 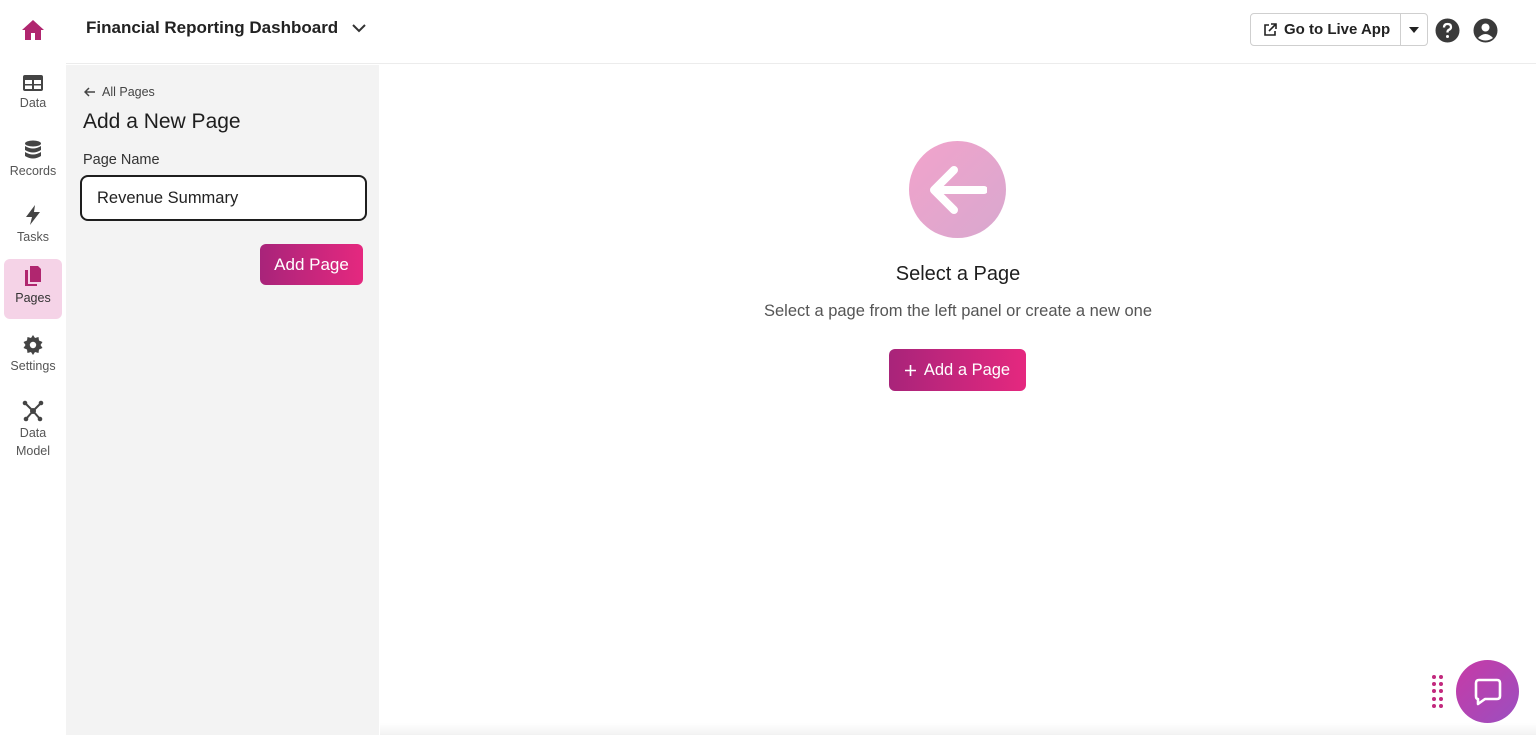 I want to click on home-icon, so click(x=33, y=30).